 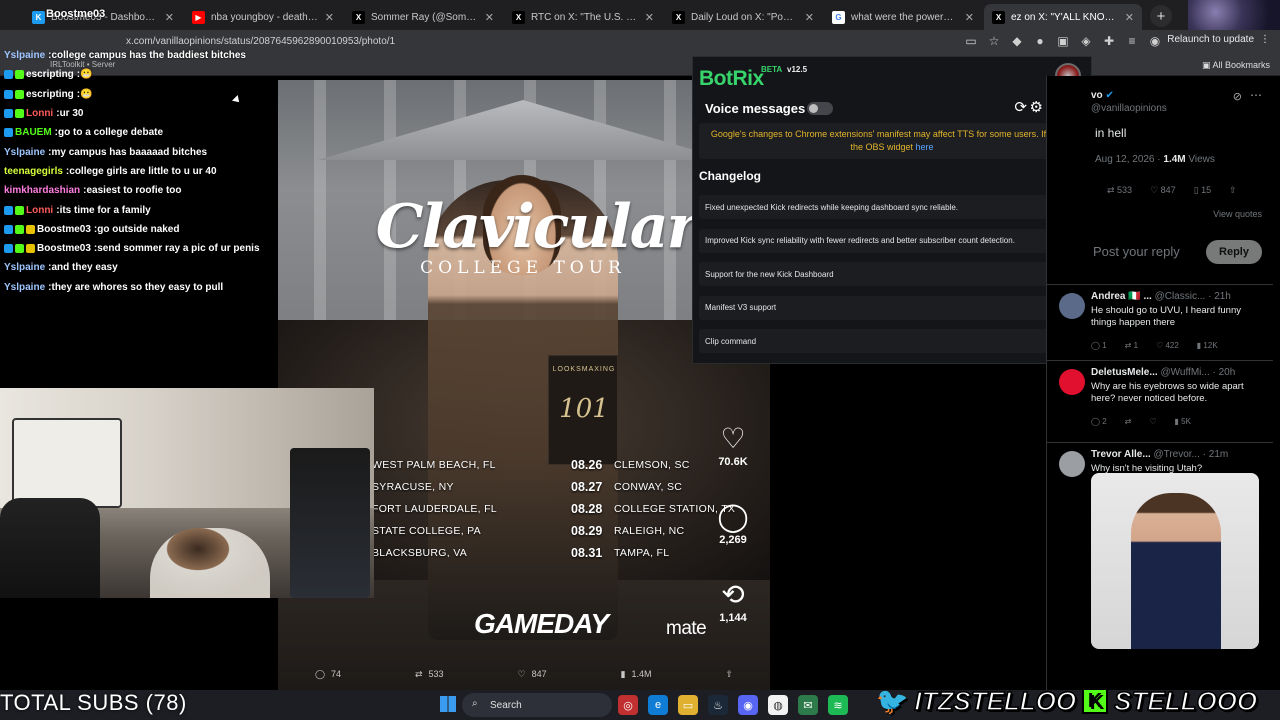 I want to click on tab-title: Daily Loud on X: "Powerball ti, so click(x=745, y=17).